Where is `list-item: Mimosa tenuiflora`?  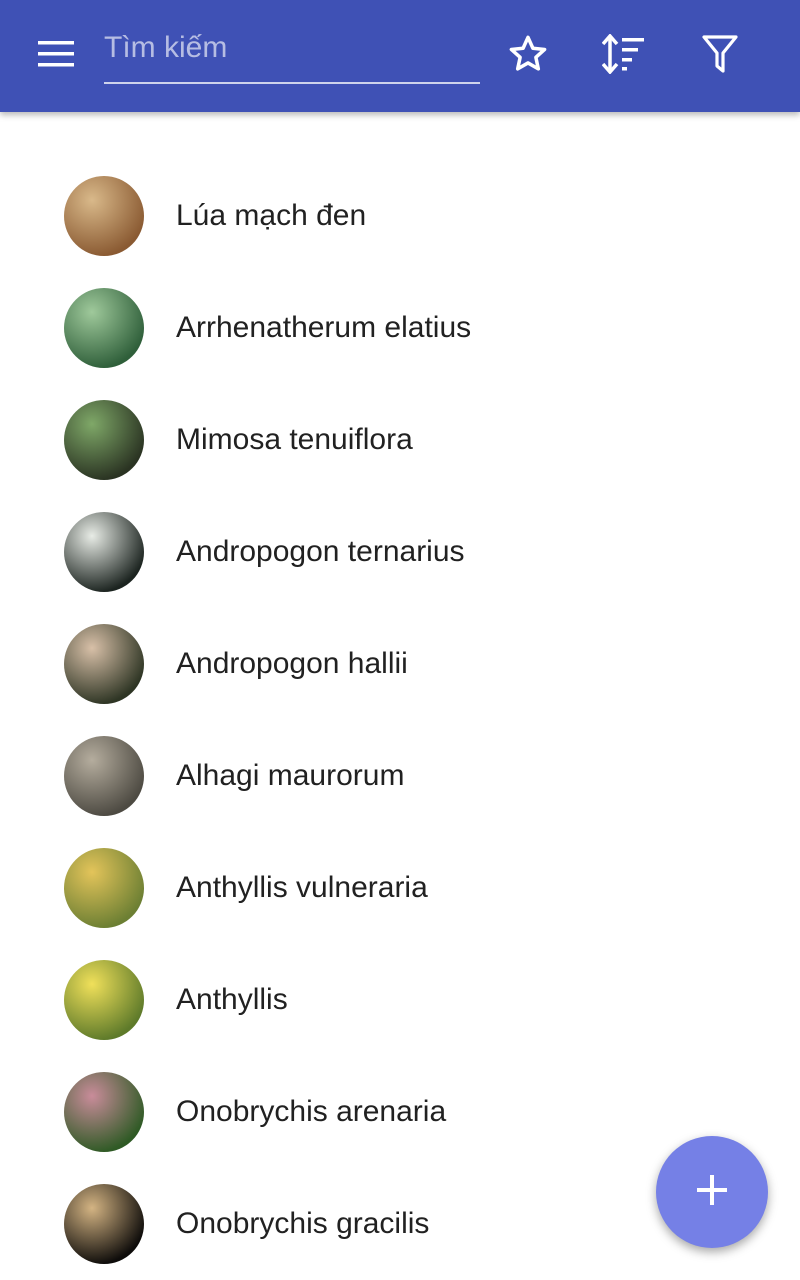 list-item: Mimosa tenuiflora is located at coordinates (400, 440).